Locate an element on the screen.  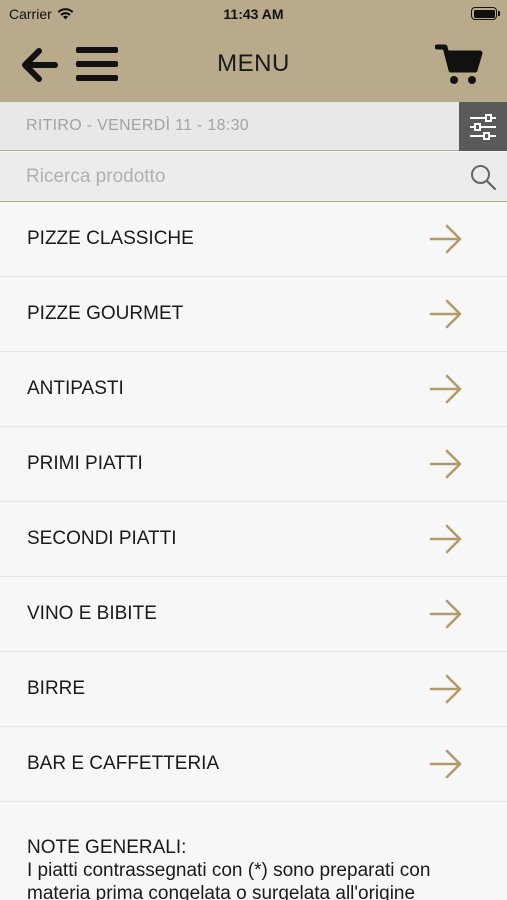
category-label: PRIMI PIATTI is located at coordinates (85, 463).